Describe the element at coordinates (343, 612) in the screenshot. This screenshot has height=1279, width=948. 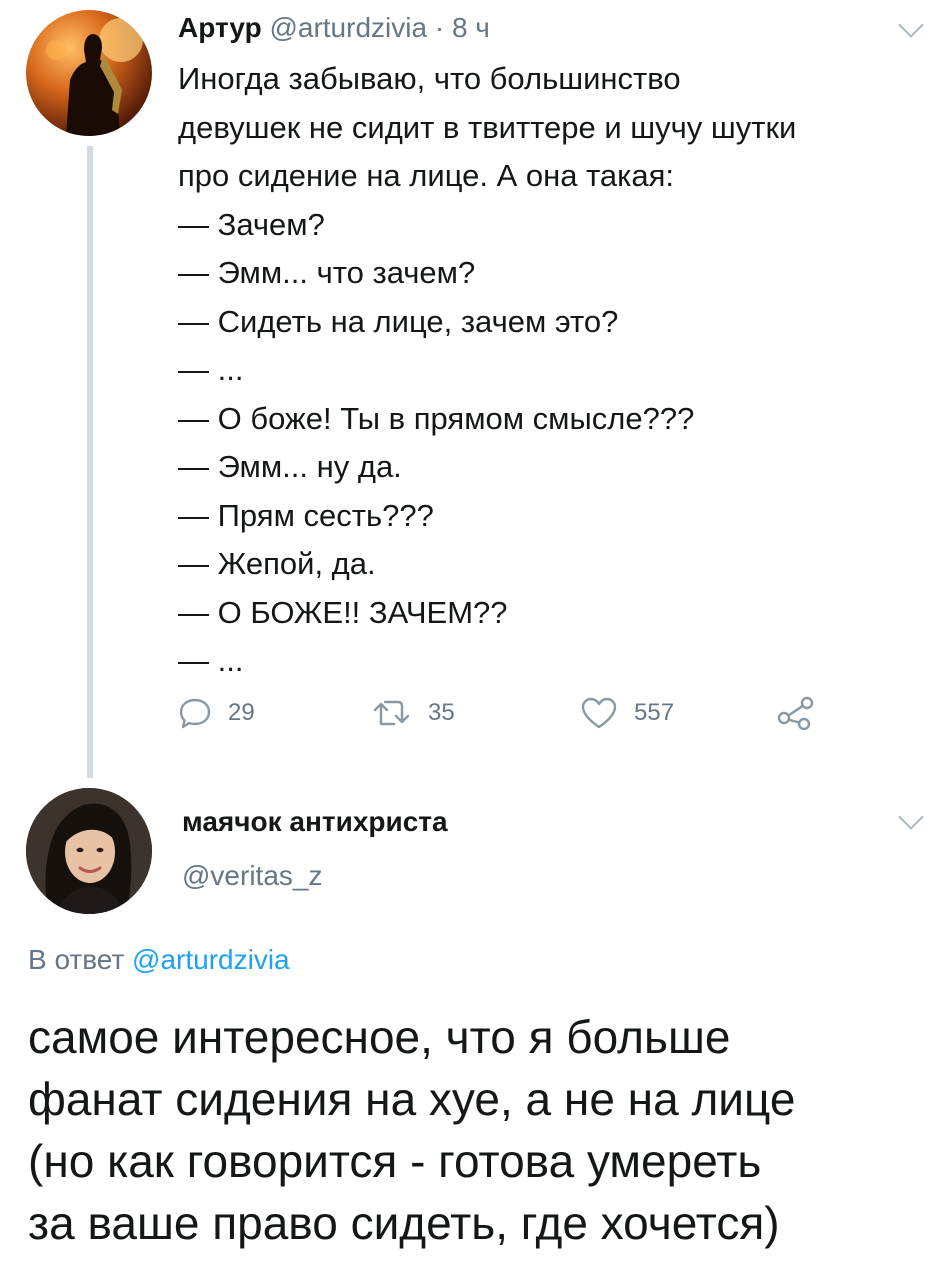
I see `tweet-line: — О БОЖЕ!! ЗАЧЕМ??` at that location.